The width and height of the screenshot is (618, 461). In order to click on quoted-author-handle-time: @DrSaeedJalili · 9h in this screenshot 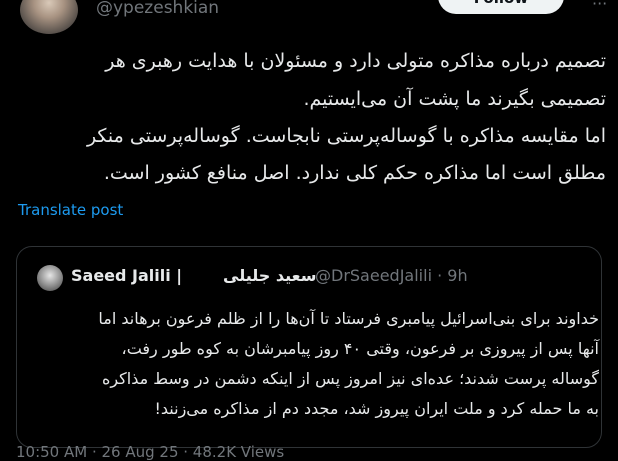, I will do `click(391, 275)`.